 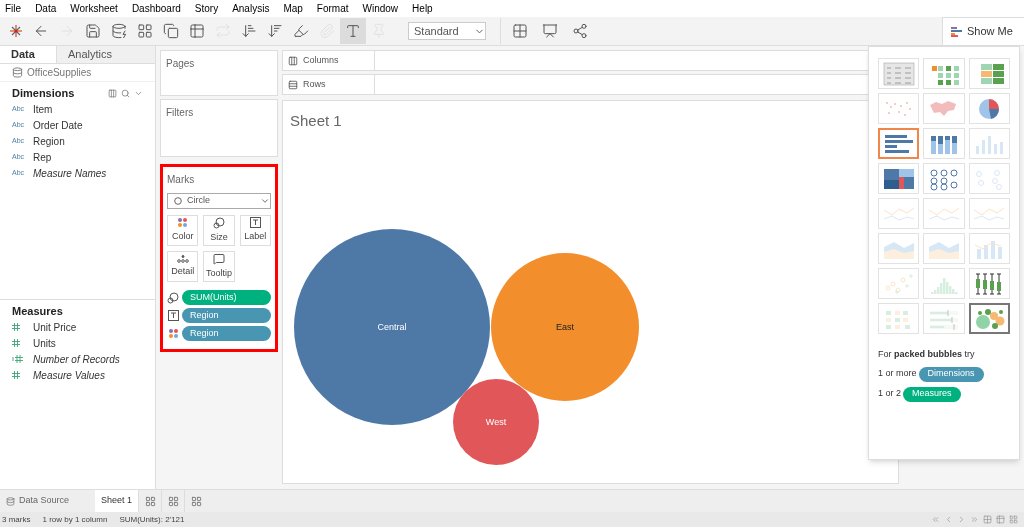 What do you see at coordinates (275, 31) in the screenshot?
I see `sort-descending-icon` at bounding box center [275, 31].